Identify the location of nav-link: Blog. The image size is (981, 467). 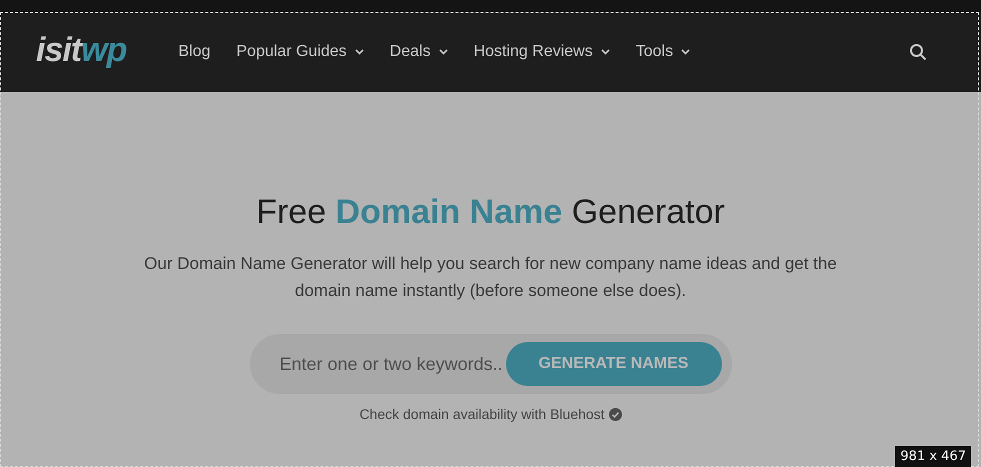
(194, 52).